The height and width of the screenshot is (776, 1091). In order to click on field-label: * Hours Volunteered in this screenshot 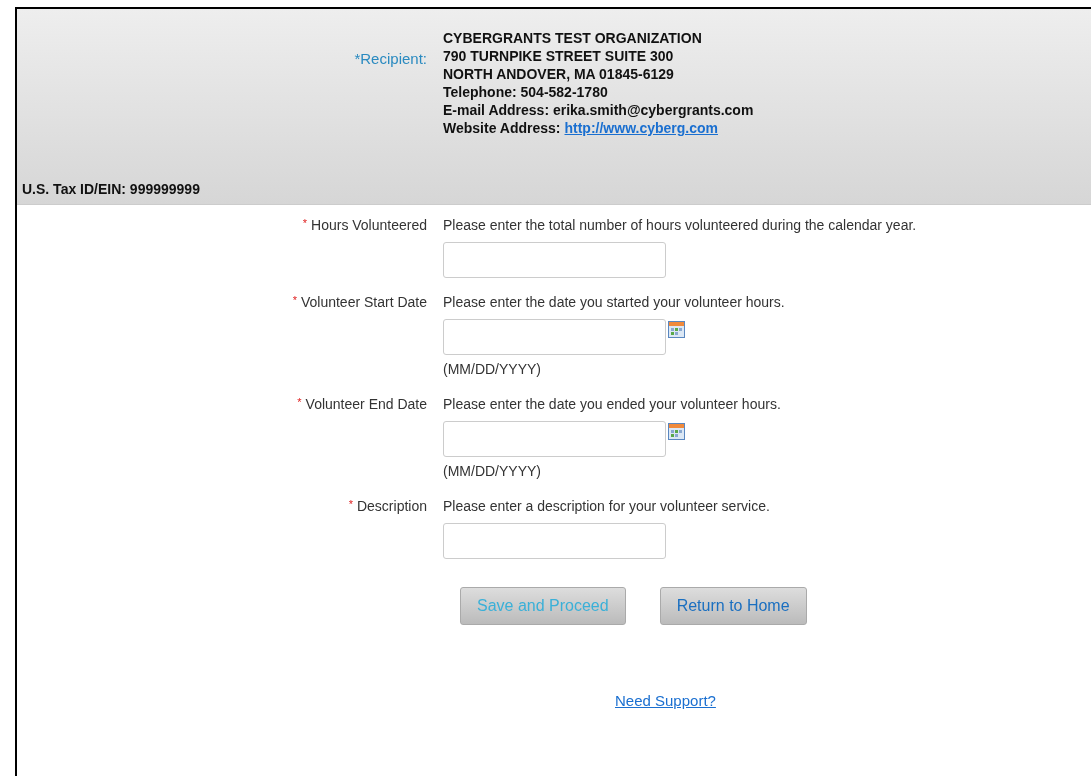, I will do `click(364, 225)`.